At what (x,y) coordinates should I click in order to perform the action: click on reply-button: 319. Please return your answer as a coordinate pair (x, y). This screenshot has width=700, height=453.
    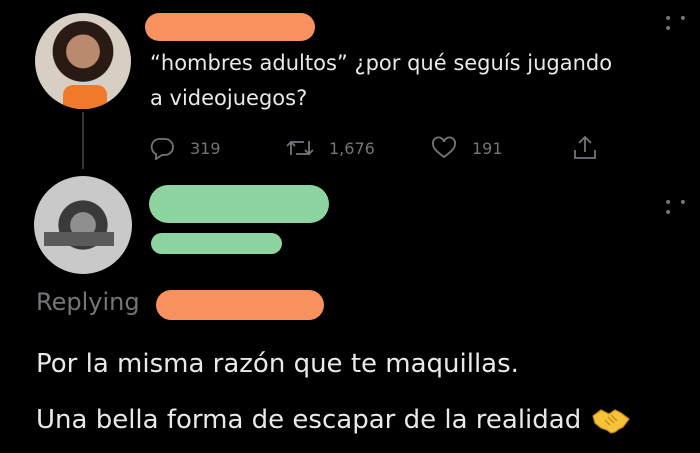
    Looking at the image, I should click on (185, 148).